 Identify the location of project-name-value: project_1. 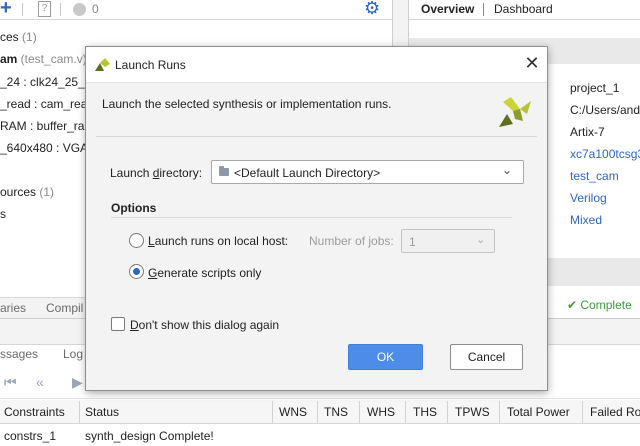
(595, 88).